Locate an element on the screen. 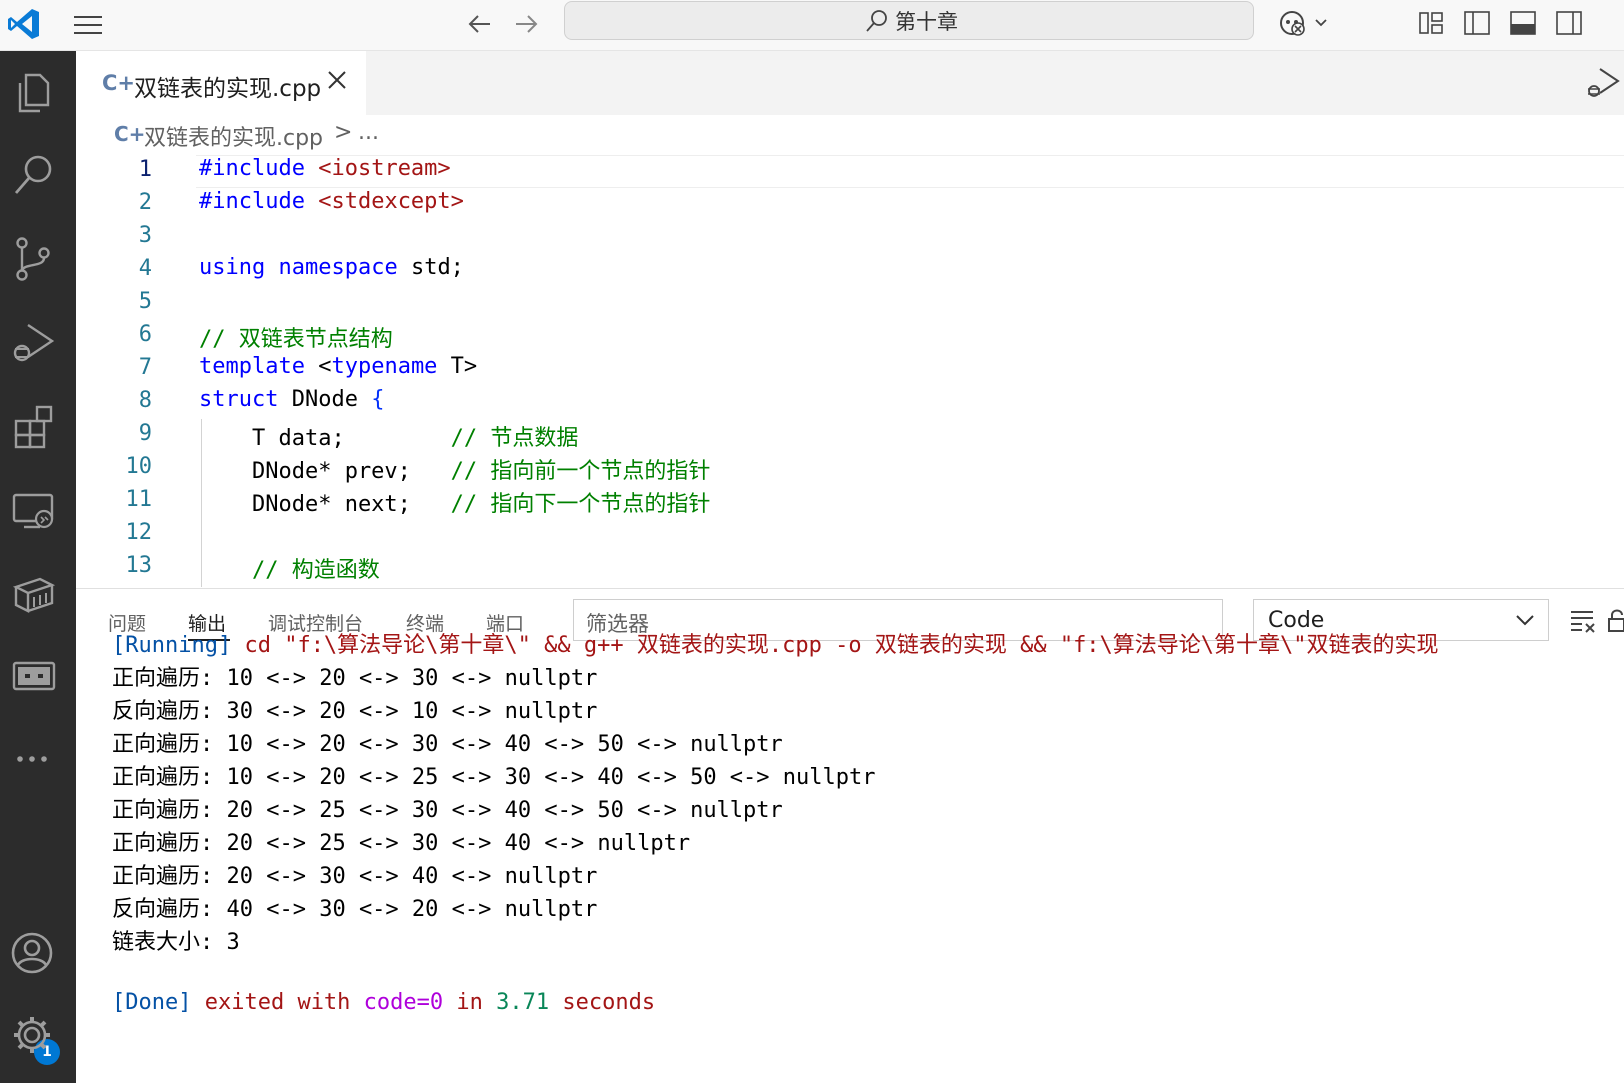 The height and width of the screenshot is (1084, 1624). ports-icon is located at coordinates (34, 677).